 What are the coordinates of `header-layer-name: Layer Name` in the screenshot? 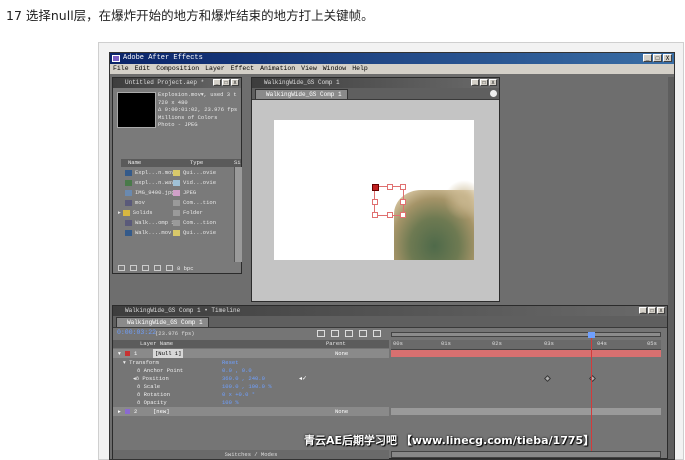 It's located at (156, 344).